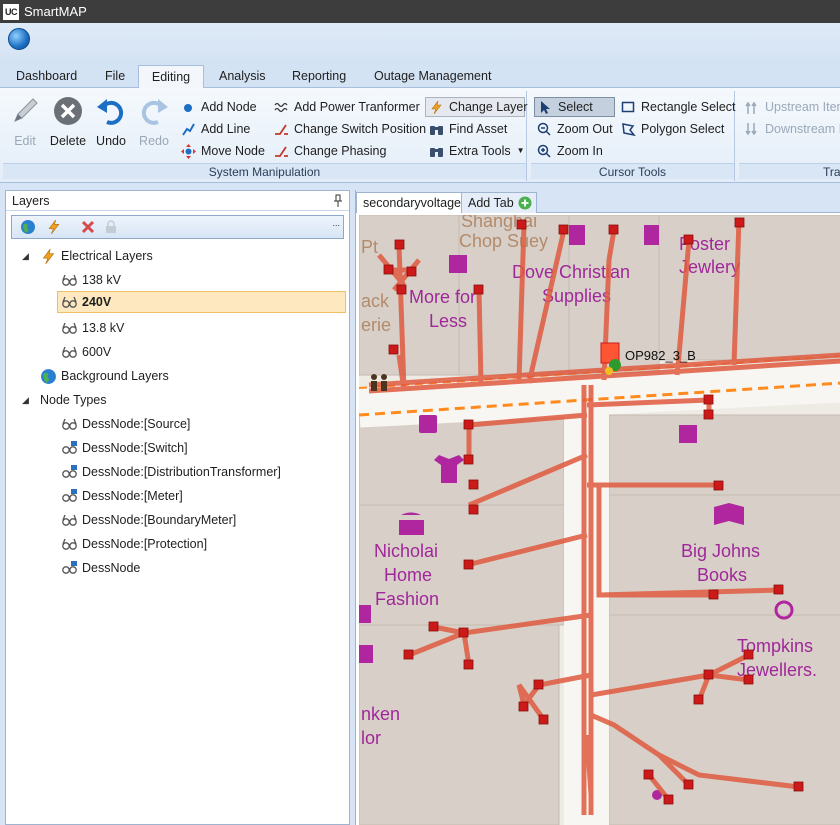  Describe the element at coordinates (350, 129) in the screenshot. I see `change-switch-position-button: Change Switch Position` at that location.